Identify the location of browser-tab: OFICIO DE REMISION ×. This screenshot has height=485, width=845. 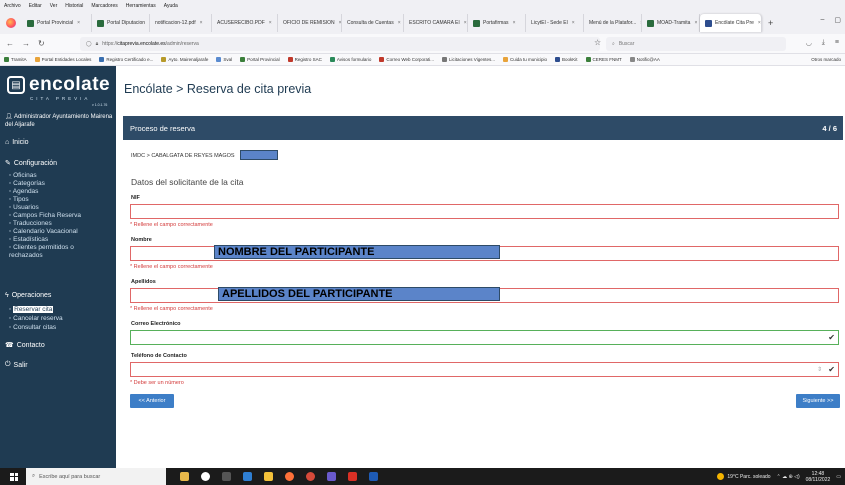
(310, 23).